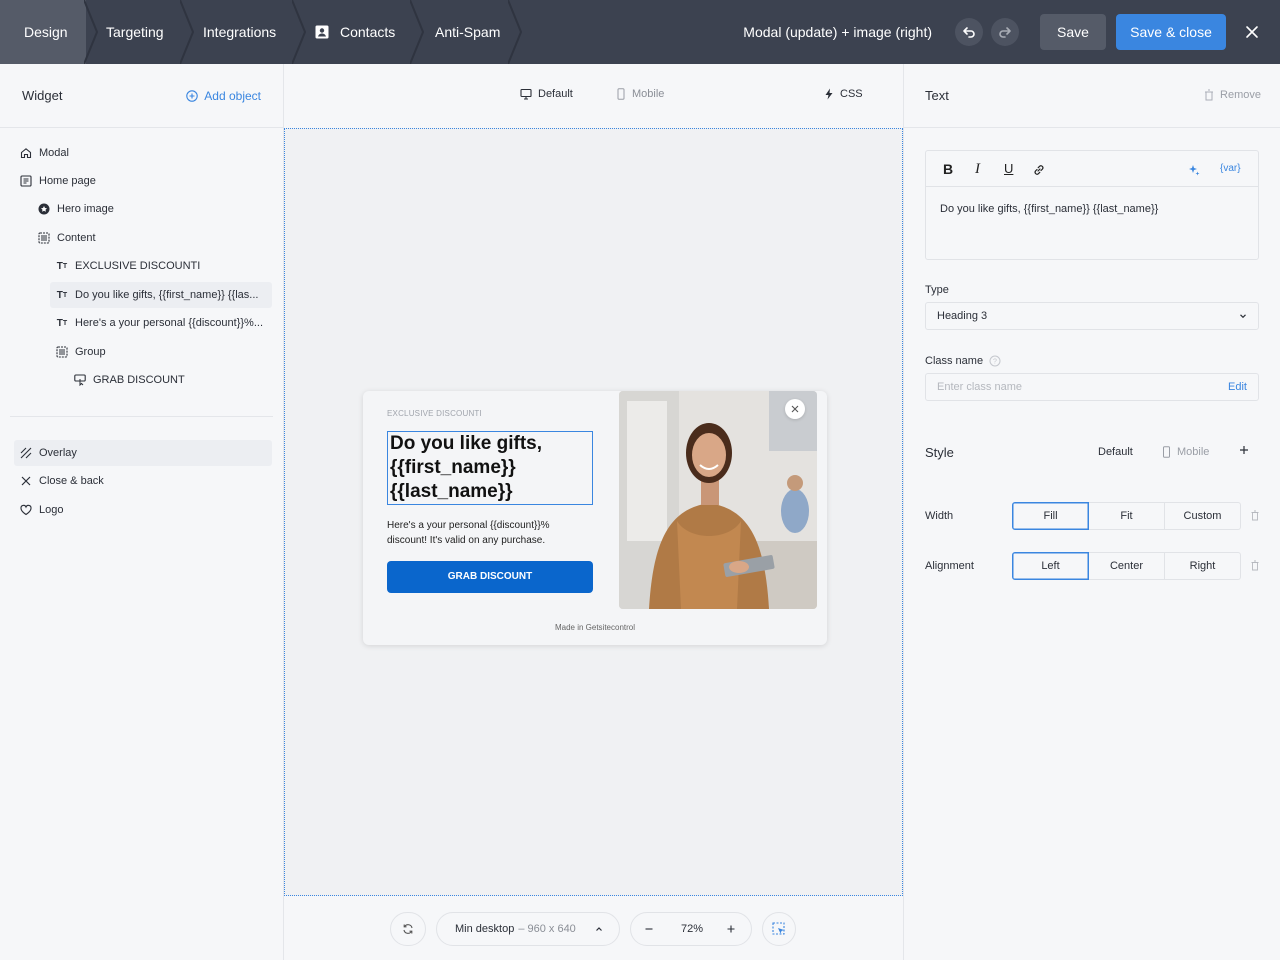 This screenshot has width=1280, height=960. I want to click on save-button: Save, so click(1073, 32).